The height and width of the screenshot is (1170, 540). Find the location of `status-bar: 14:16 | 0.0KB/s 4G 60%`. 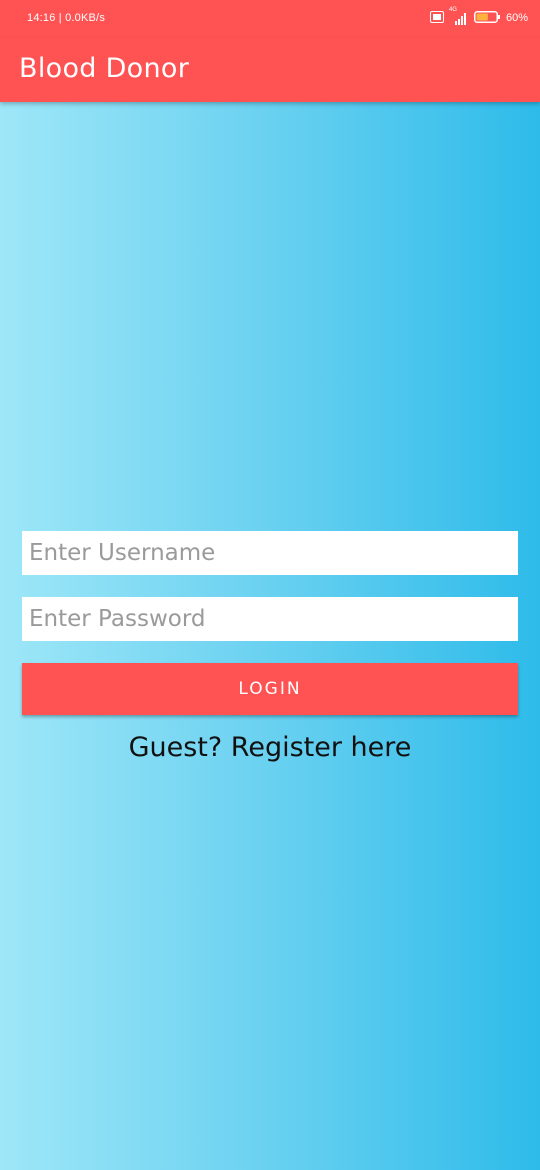

status-bar: 14:16 | 0.0KB/s 4G 60% is located at coordinates (270, 19).